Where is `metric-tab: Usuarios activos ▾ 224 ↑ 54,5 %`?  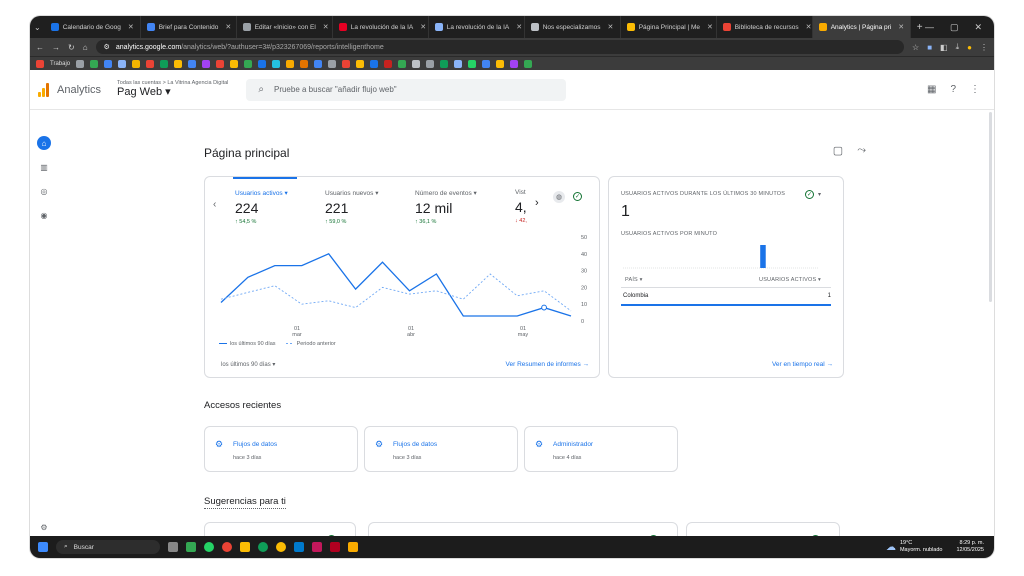 metric-tab: Usuarios activos ▾ 224 ↑ 54,5 % is located at coordinates (261, 207).